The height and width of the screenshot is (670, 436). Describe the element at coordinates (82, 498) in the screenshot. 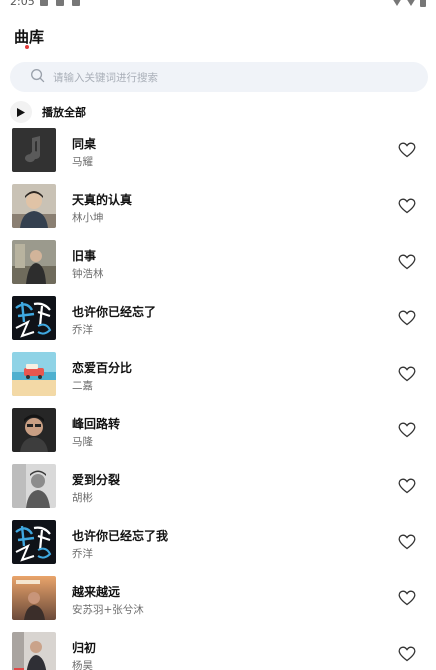

I see `song-artist: 胡彬` at that location.